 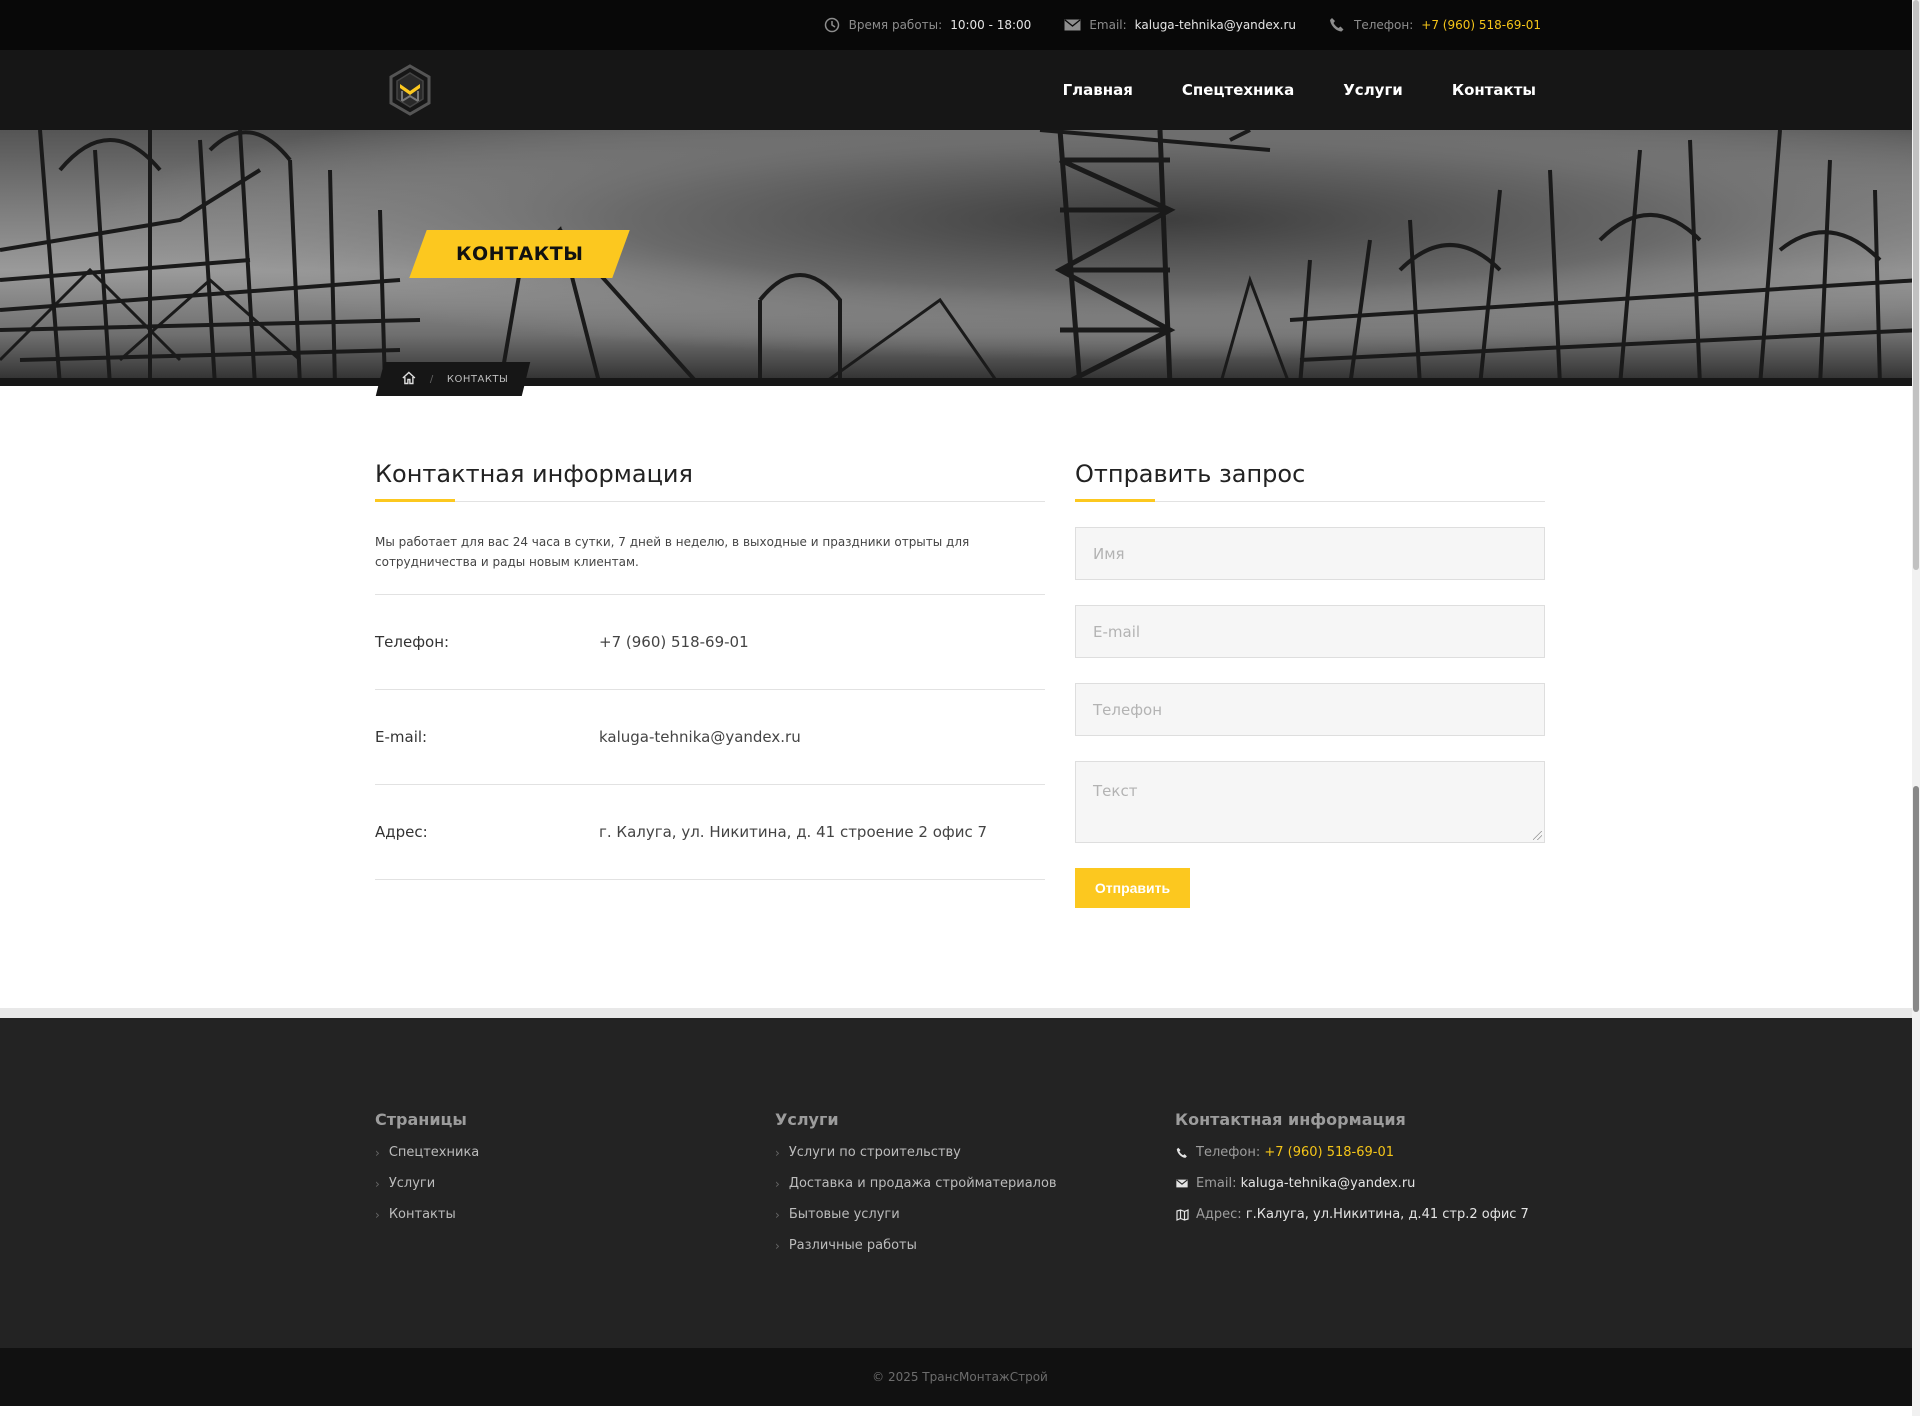 I want to click on copyright-text: © 2025 ТрансМонтажСтрой, so click(x=960, y=1377).